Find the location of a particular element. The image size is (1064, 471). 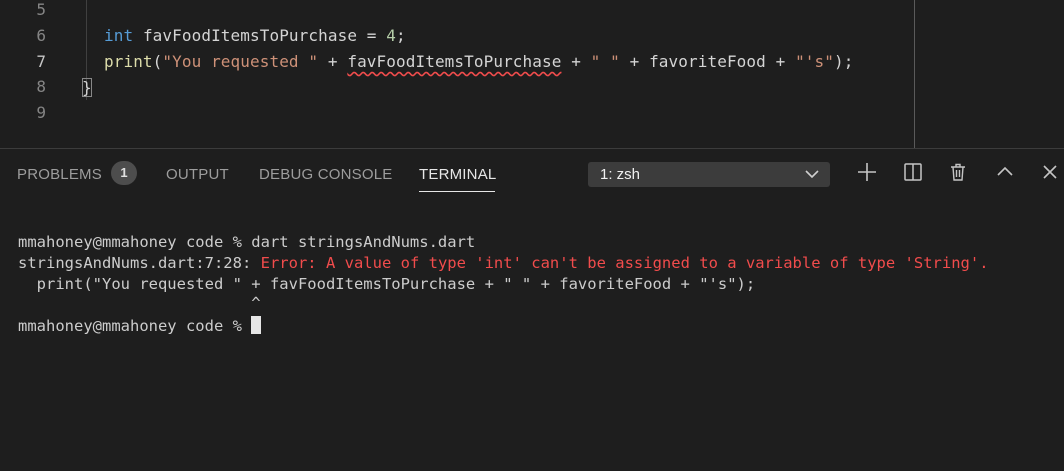

semicolon-token: ; is located at coordinates (401, 35).